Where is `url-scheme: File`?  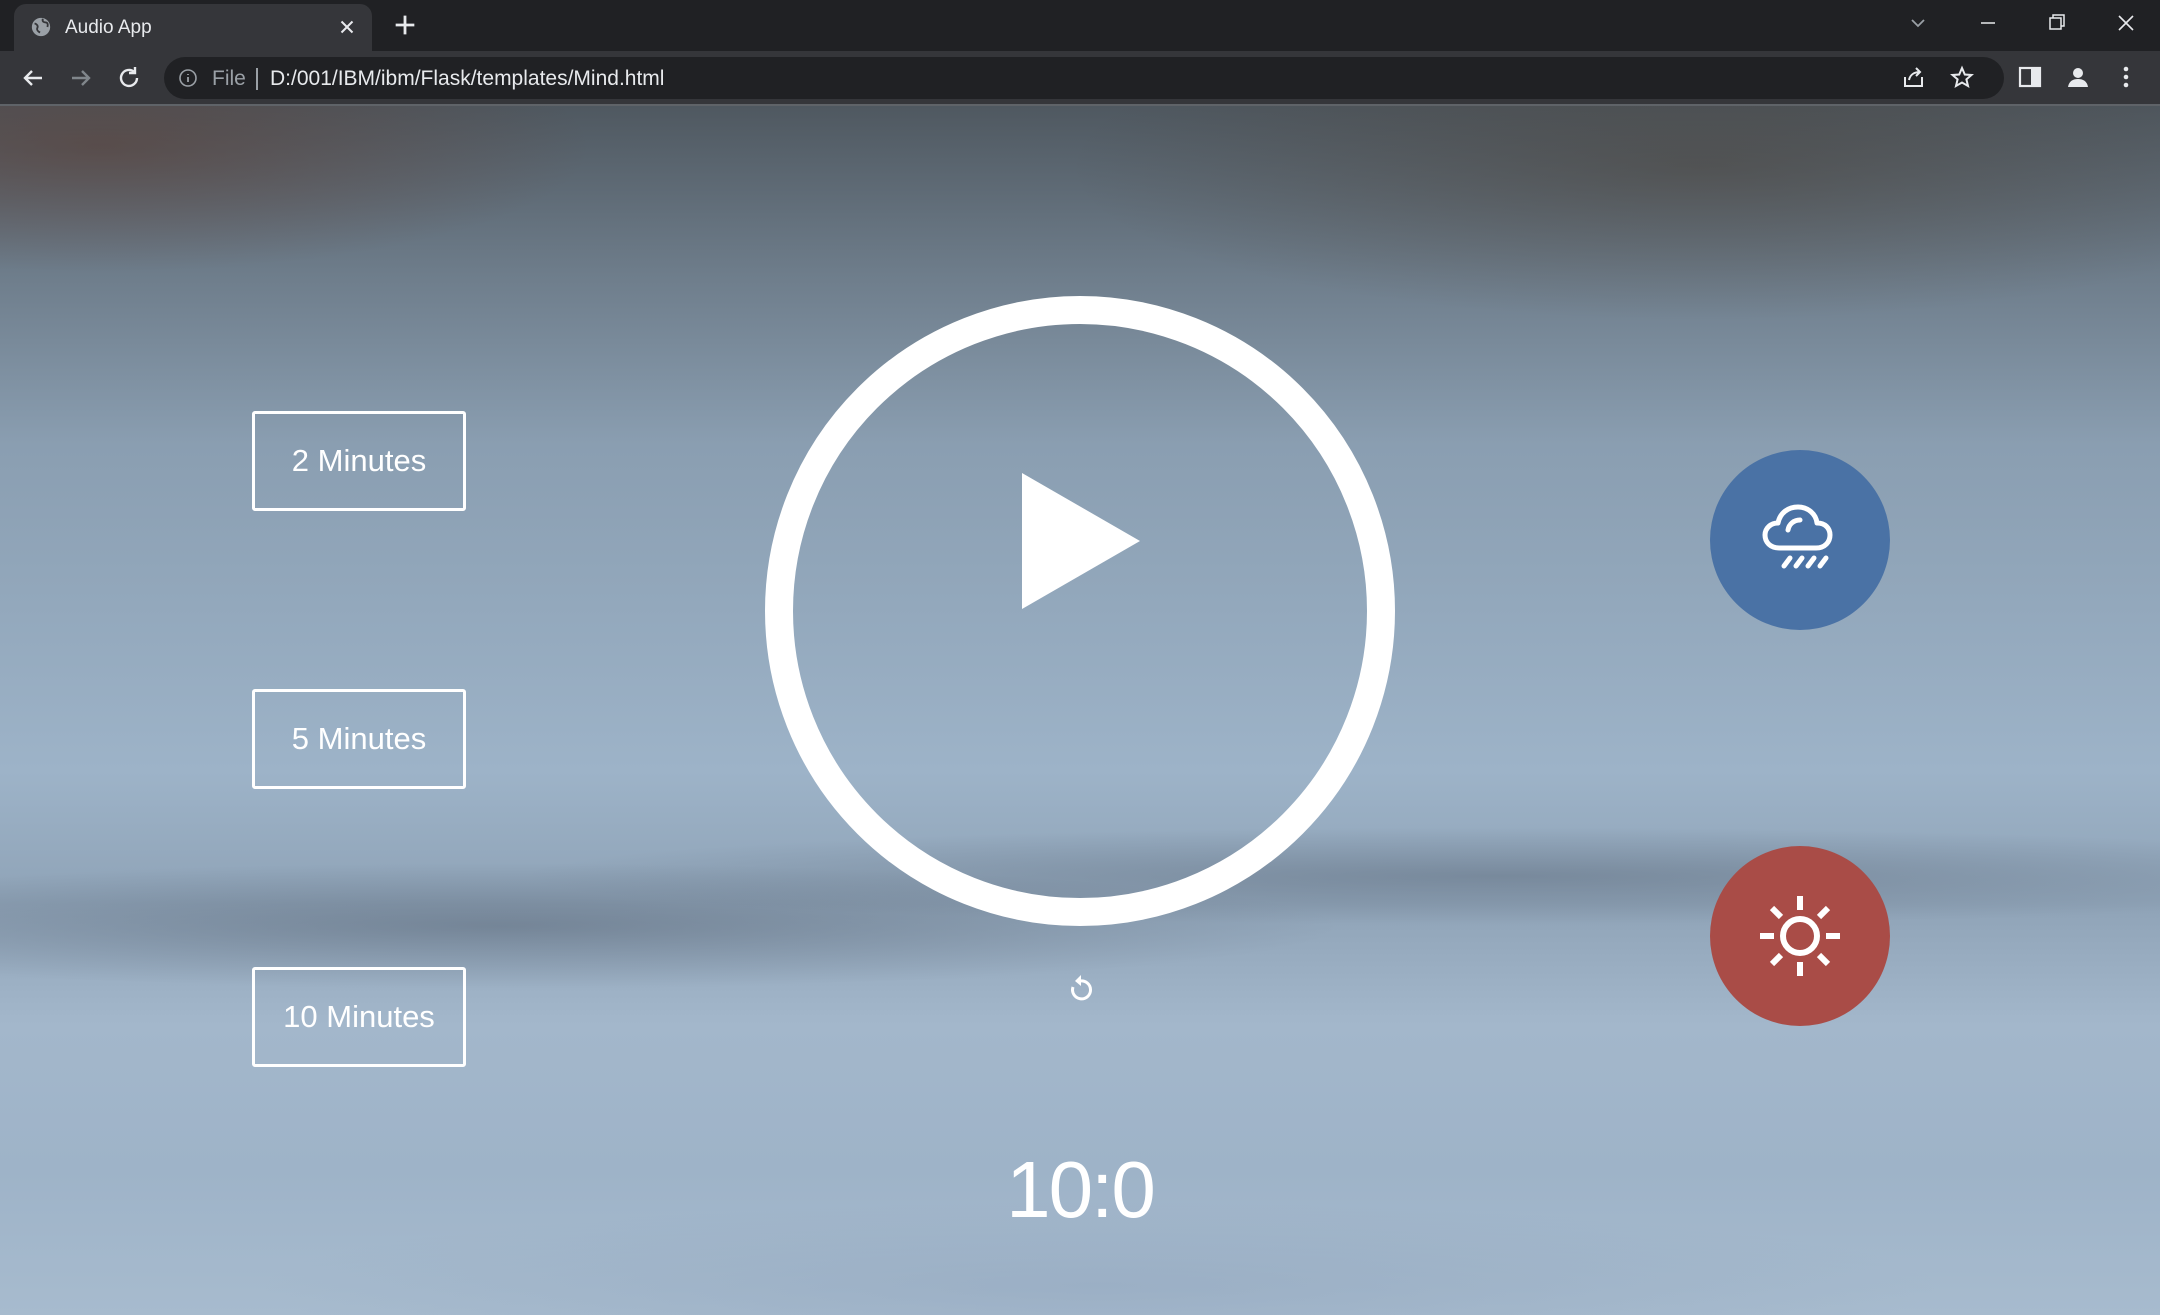 url-scheme: File is located at coordinates (229, 78).